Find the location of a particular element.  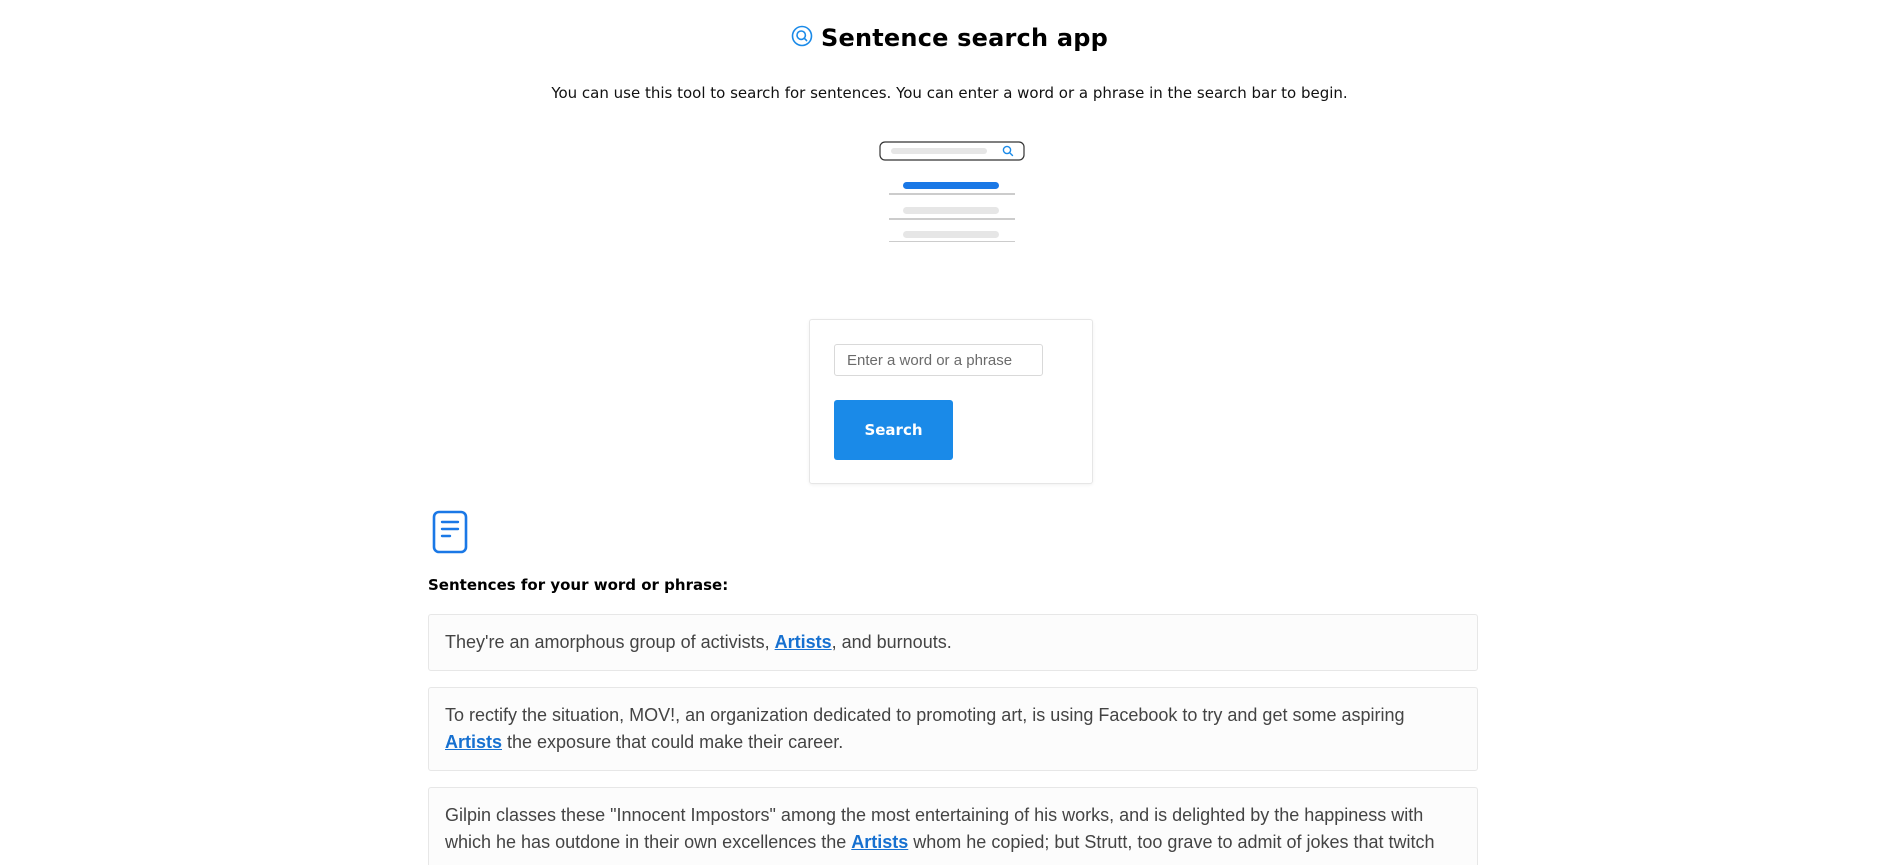

search-card: Search is located at coordinates (951, 401).